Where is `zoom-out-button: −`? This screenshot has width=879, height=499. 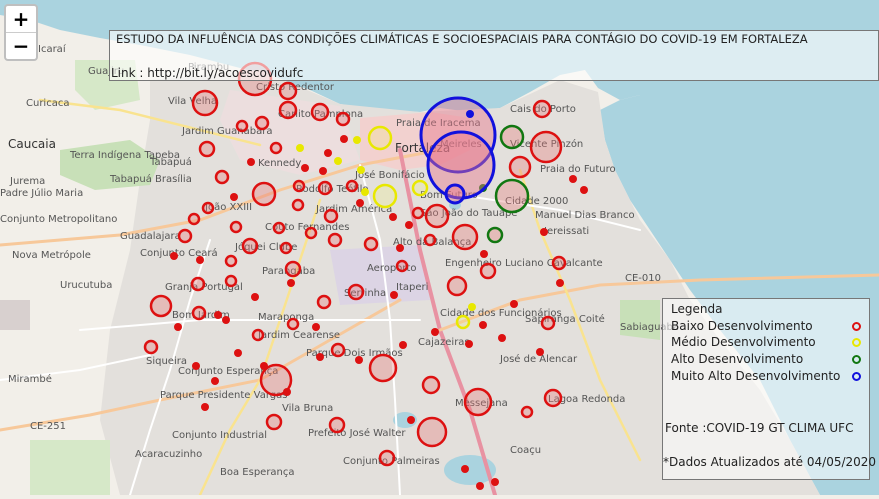
zoom-out-button: − is located at coordinates (21, 45).